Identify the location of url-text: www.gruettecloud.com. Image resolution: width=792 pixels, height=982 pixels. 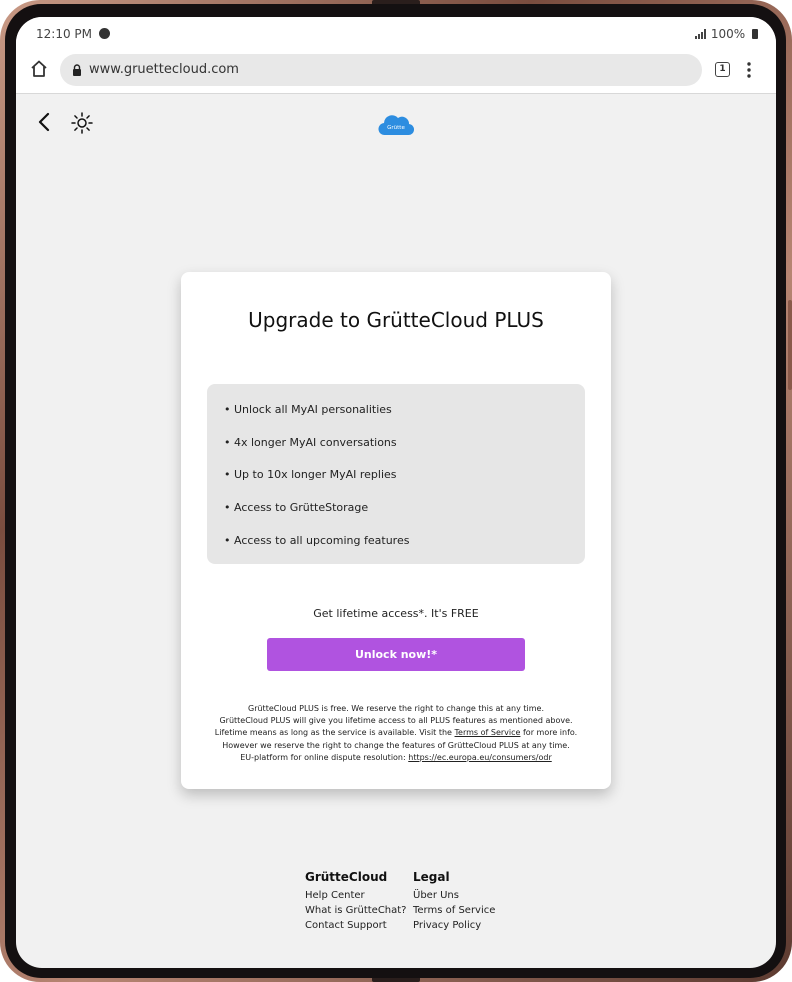
(164, 69).